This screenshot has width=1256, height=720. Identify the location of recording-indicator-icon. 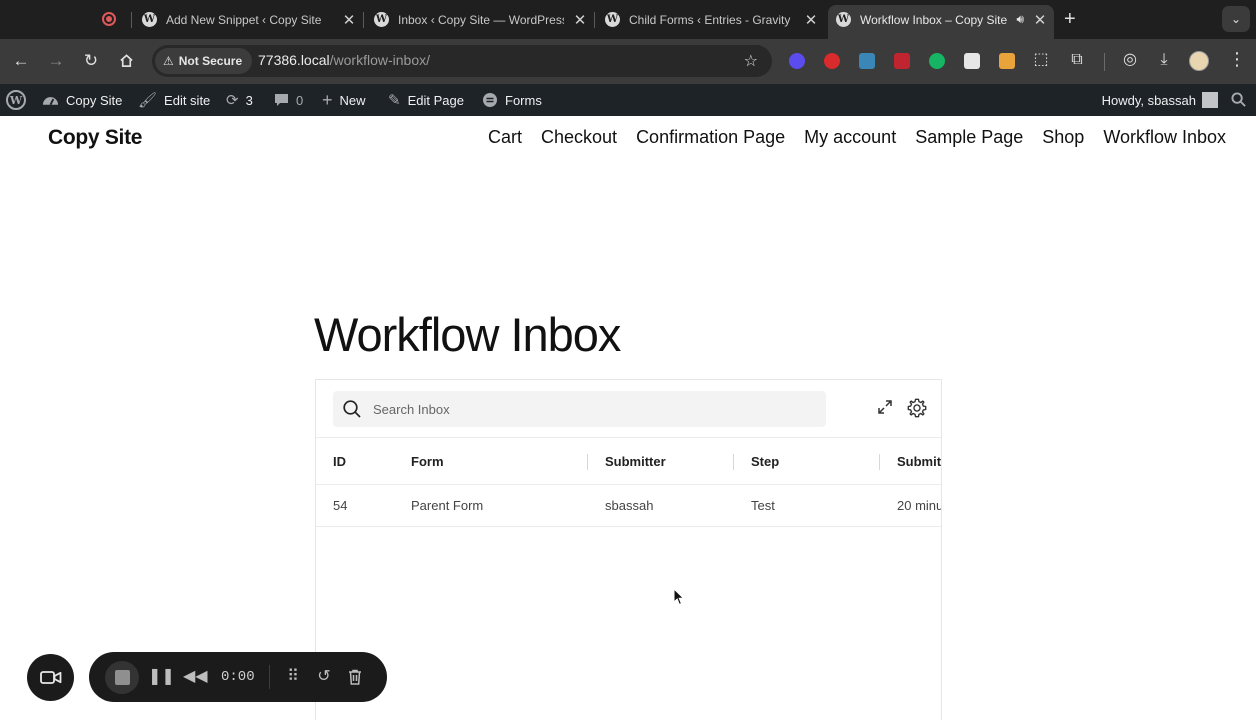
(109, 19).